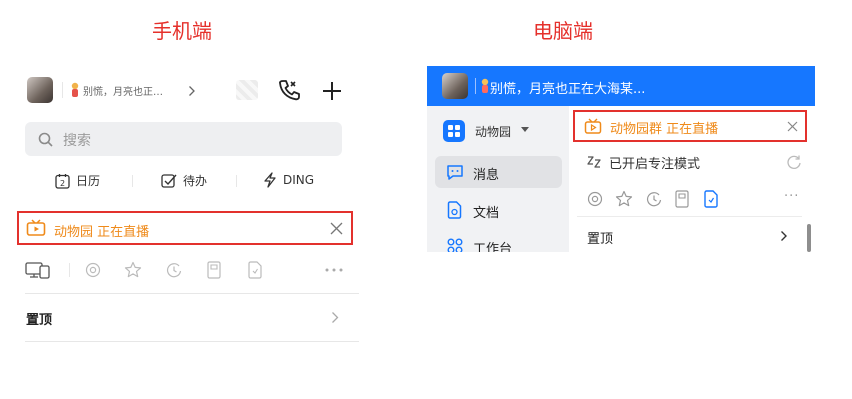 The width and height of the screenshot is (852, 399). I want to click on tool-ding: DING, so click(288, 180).